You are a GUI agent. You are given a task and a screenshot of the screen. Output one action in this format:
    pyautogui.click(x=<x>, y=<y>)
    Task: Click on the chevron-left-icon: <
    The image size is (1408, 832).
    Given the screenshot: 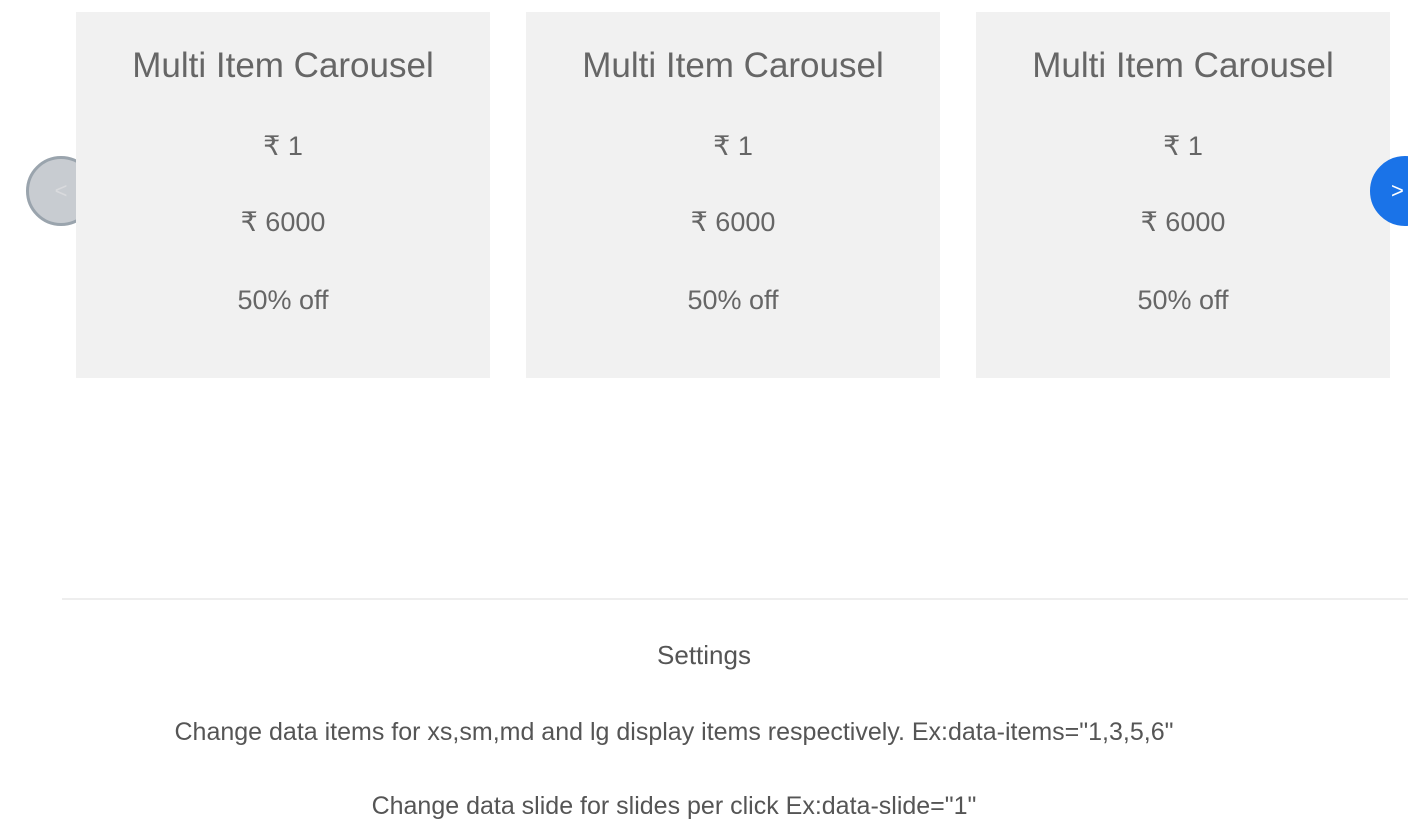 What is the action you would take?
    pyautogui.click(x=61, y=190)
    